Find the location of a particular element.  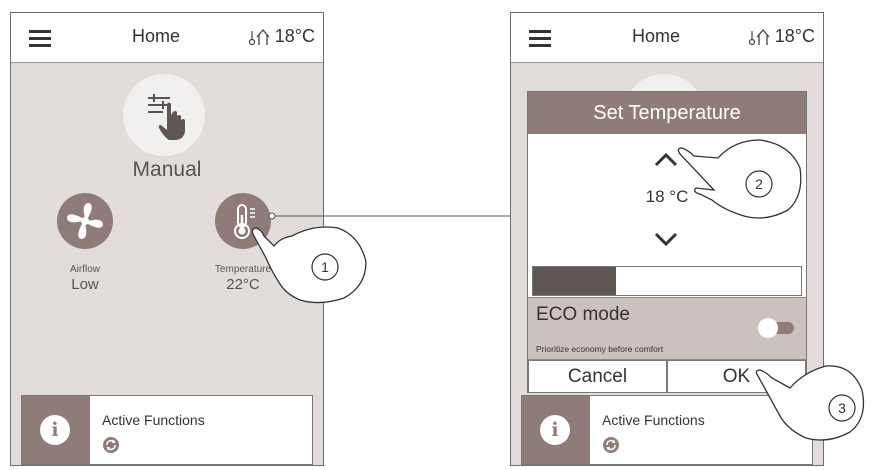

airflow-label: Airflow is located at coordinates (84, 269).